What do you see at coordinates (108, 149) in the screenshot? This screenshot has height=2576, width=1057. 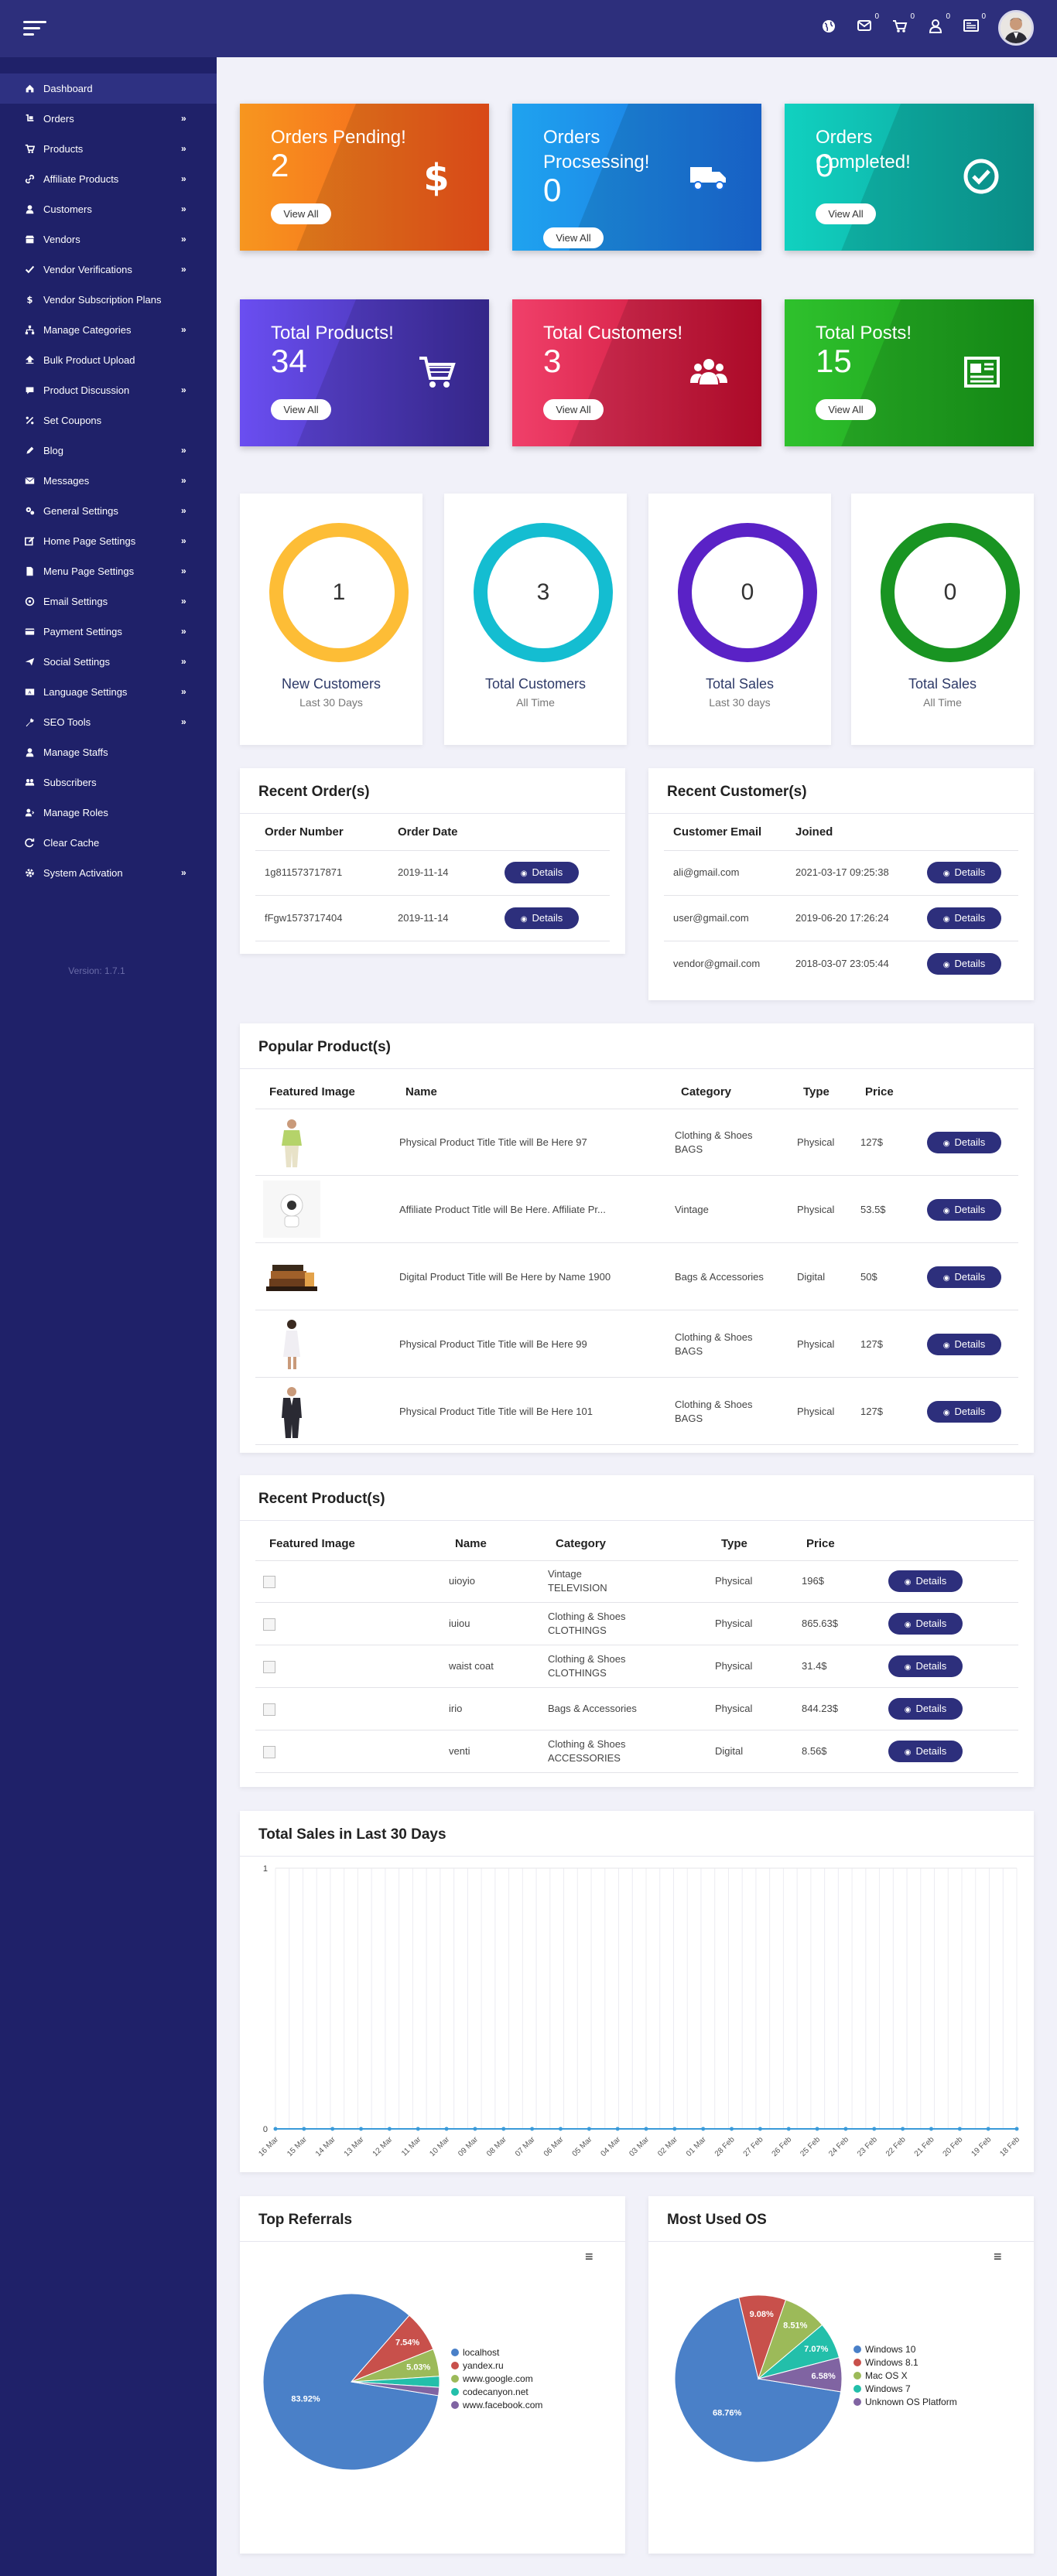 I see `sidebar-item-products: Products »` at bounding box center [108, 149].